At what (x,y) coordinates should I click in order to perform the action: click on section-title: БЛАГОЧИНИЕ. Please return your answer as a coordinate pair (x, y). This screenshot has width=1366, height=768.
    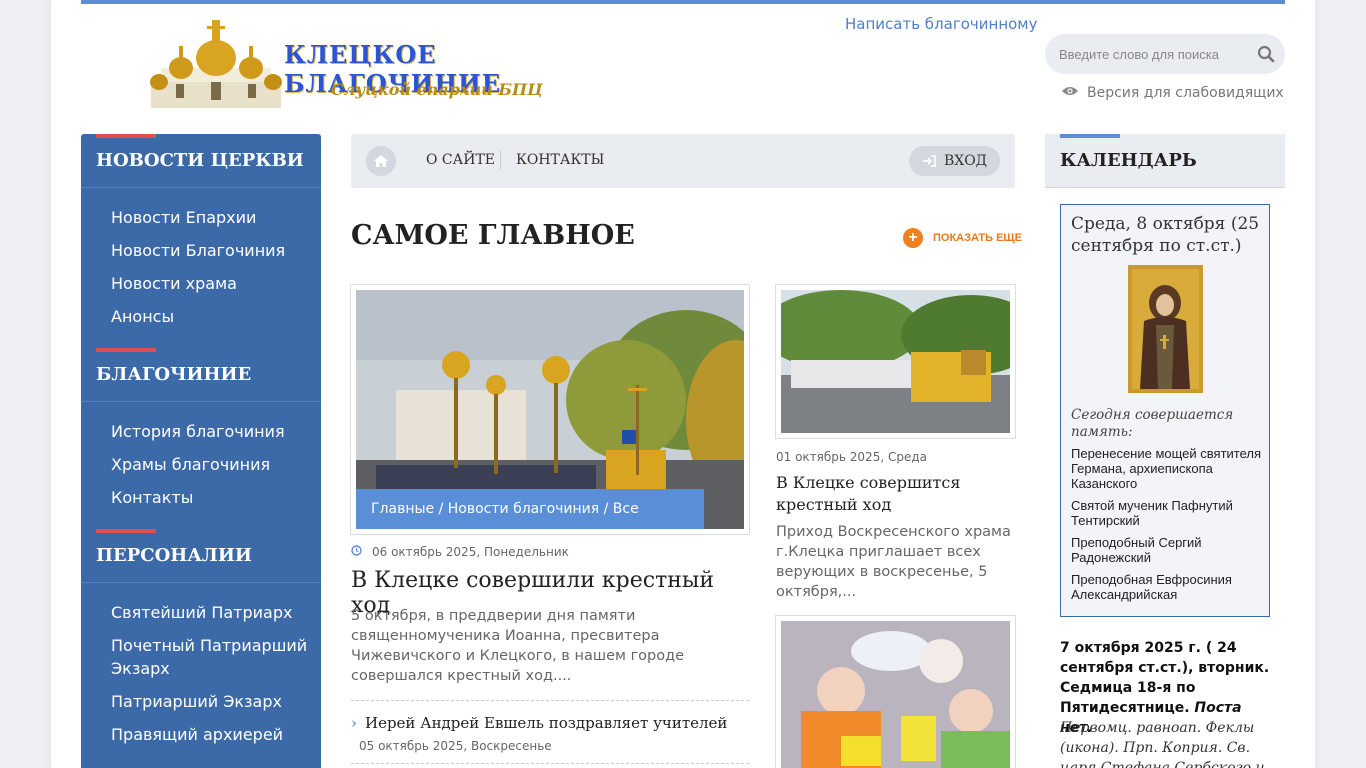
    Looking at the image, I should click on (174, 374).